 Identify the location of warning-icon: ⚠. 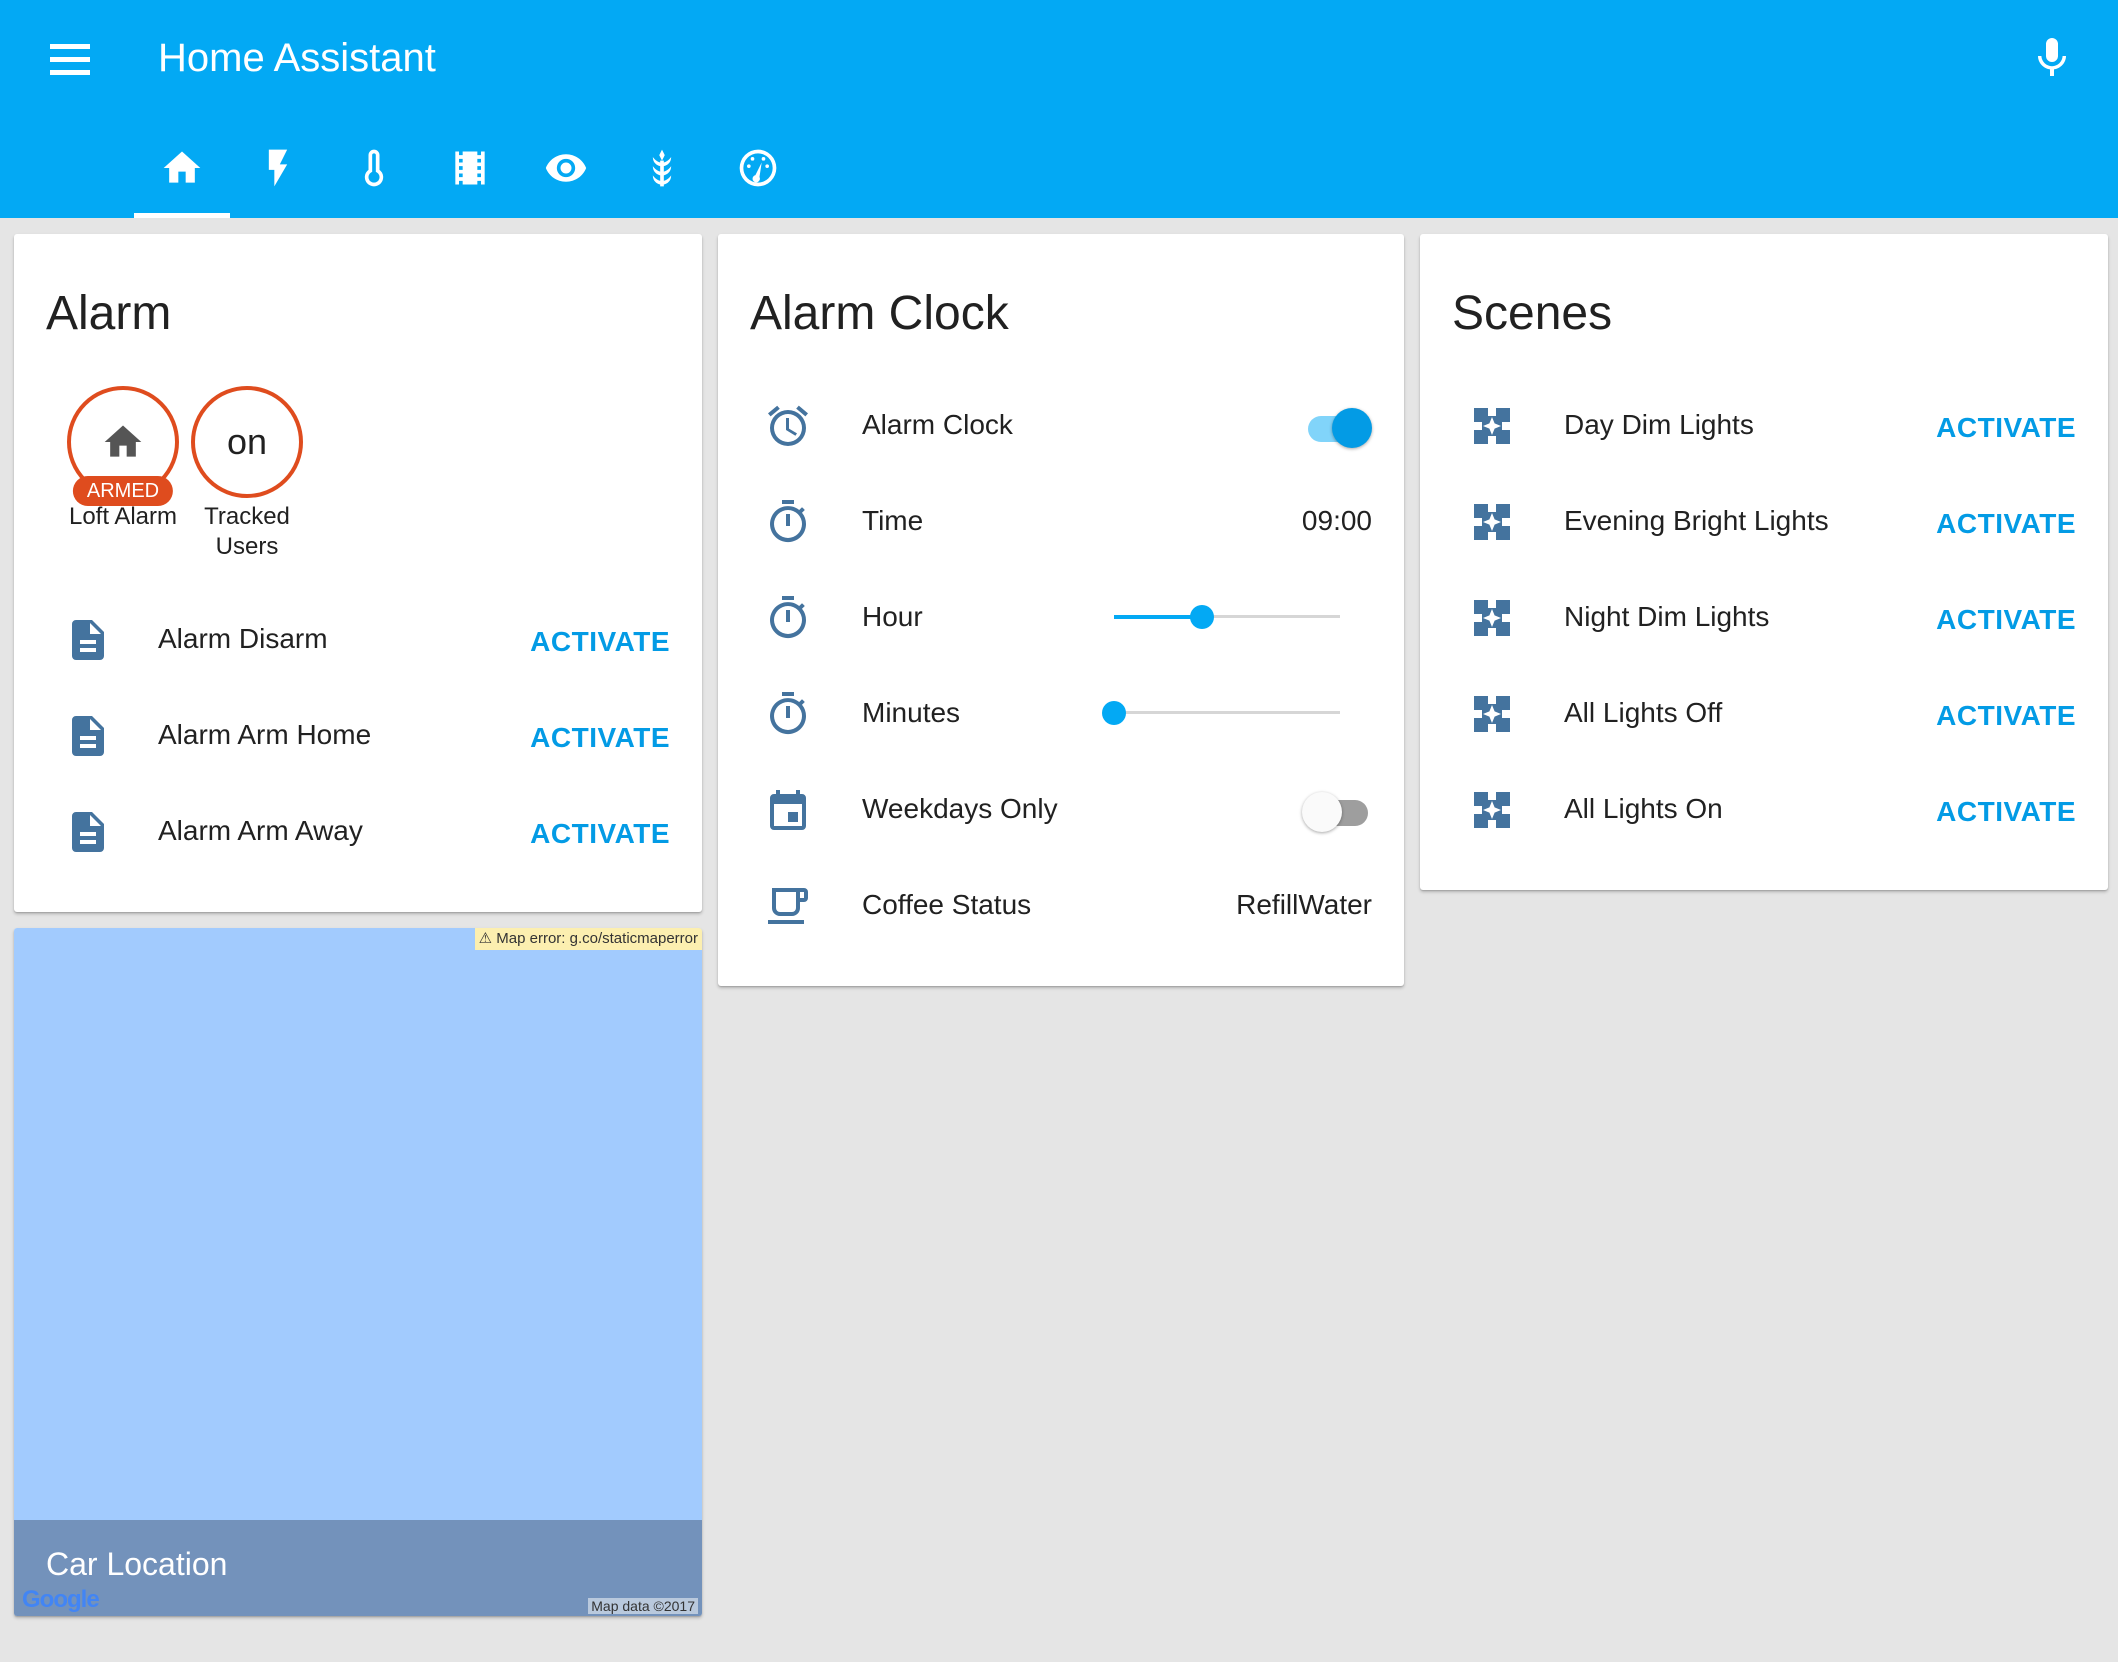
(485, 938).